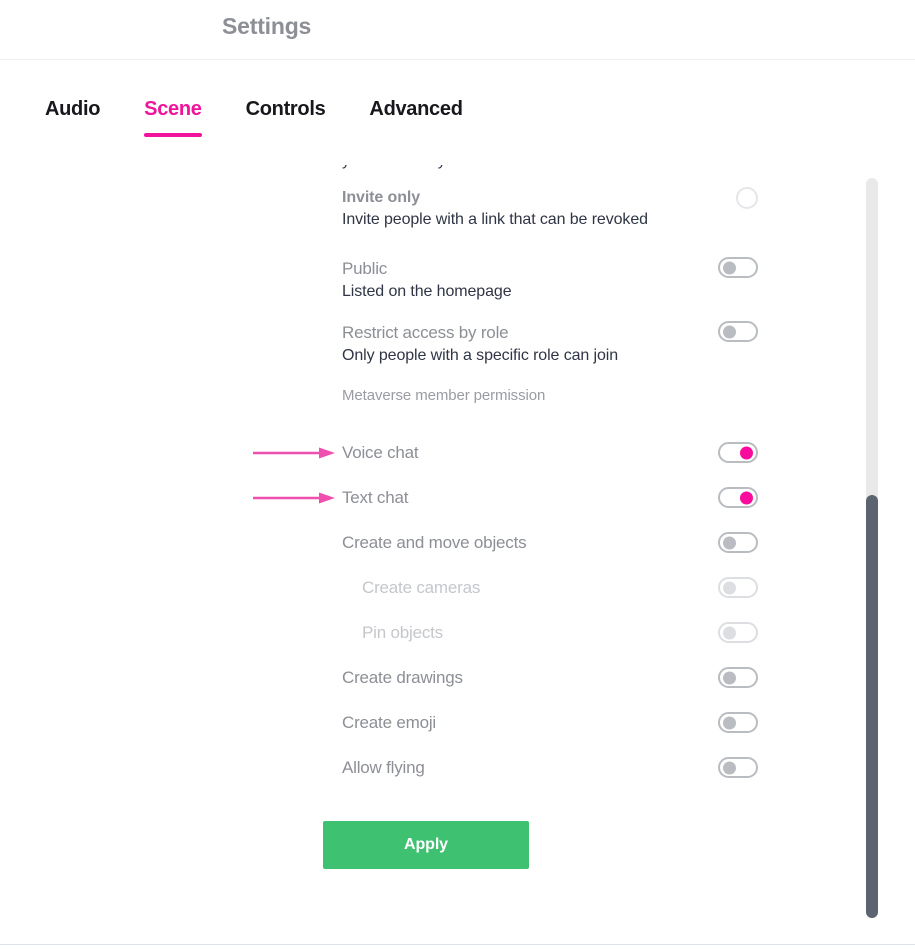  Describe the element at coordinates (520, 280) in the screenshot. I see `public-labels: Public Listed on the homepage` at that location.